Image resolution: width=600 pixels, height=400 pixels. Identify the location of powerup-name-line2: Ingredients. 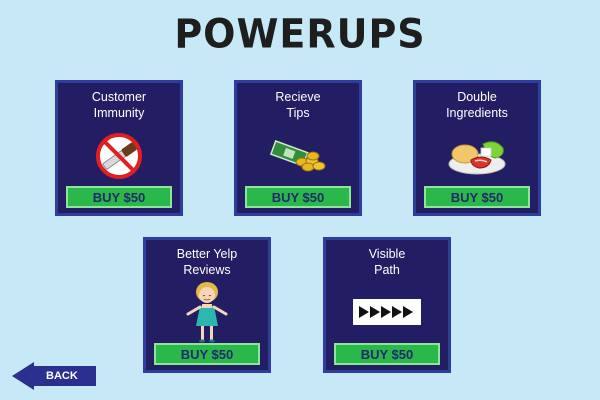
(477, 113).